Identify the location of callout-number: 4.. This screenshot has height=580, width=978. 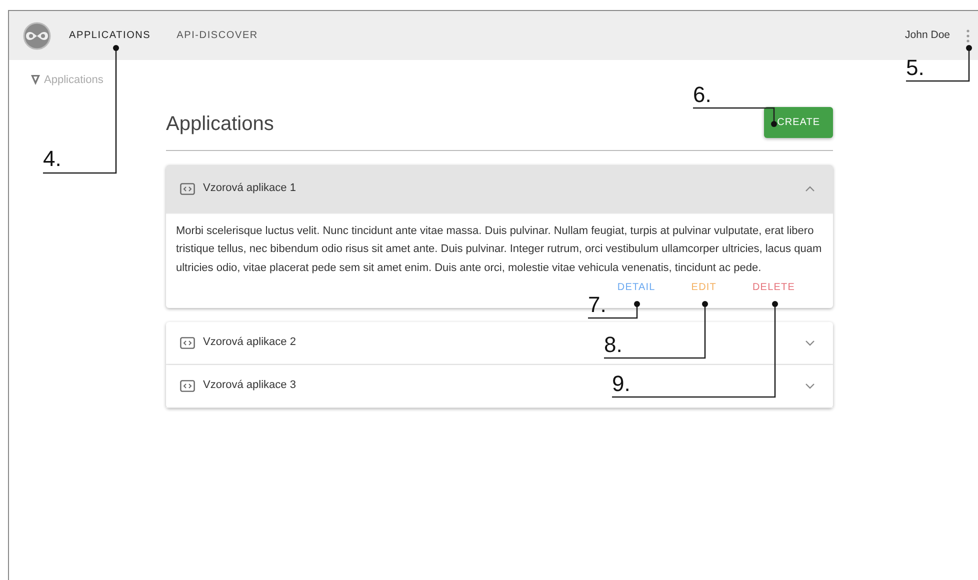
(52, 159).